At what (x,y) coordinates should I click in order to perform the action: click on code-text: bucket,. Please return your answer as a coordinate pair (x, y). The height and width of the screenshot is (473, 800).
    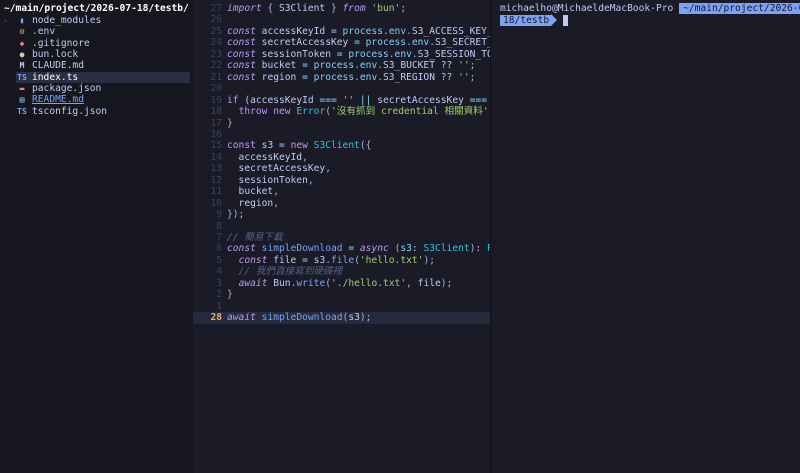
    Looking at the image, I should click on (253, 192).